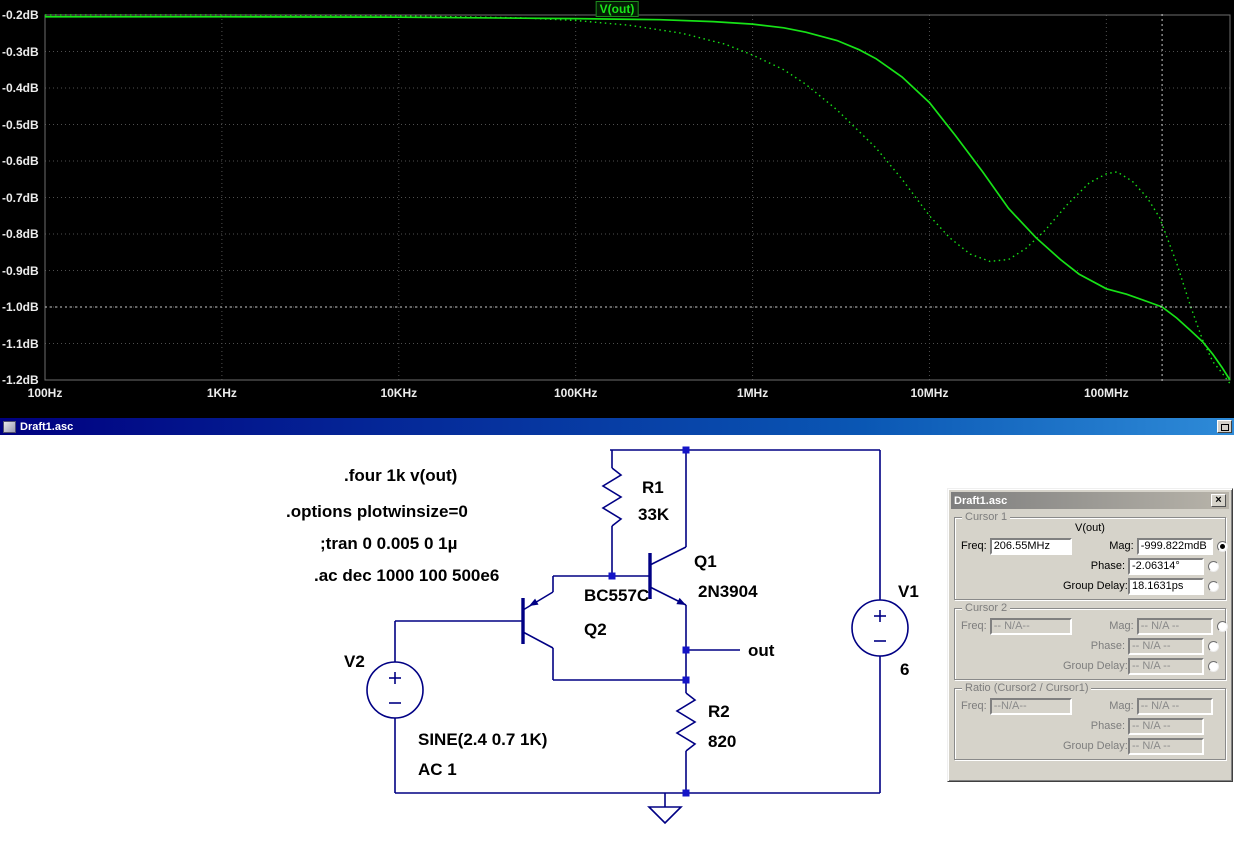  What do you see at coordinates (20, 234) in the screenshot?
I see `y-axis-tick-label: -0.8dB` at bounding box center [20, 234].